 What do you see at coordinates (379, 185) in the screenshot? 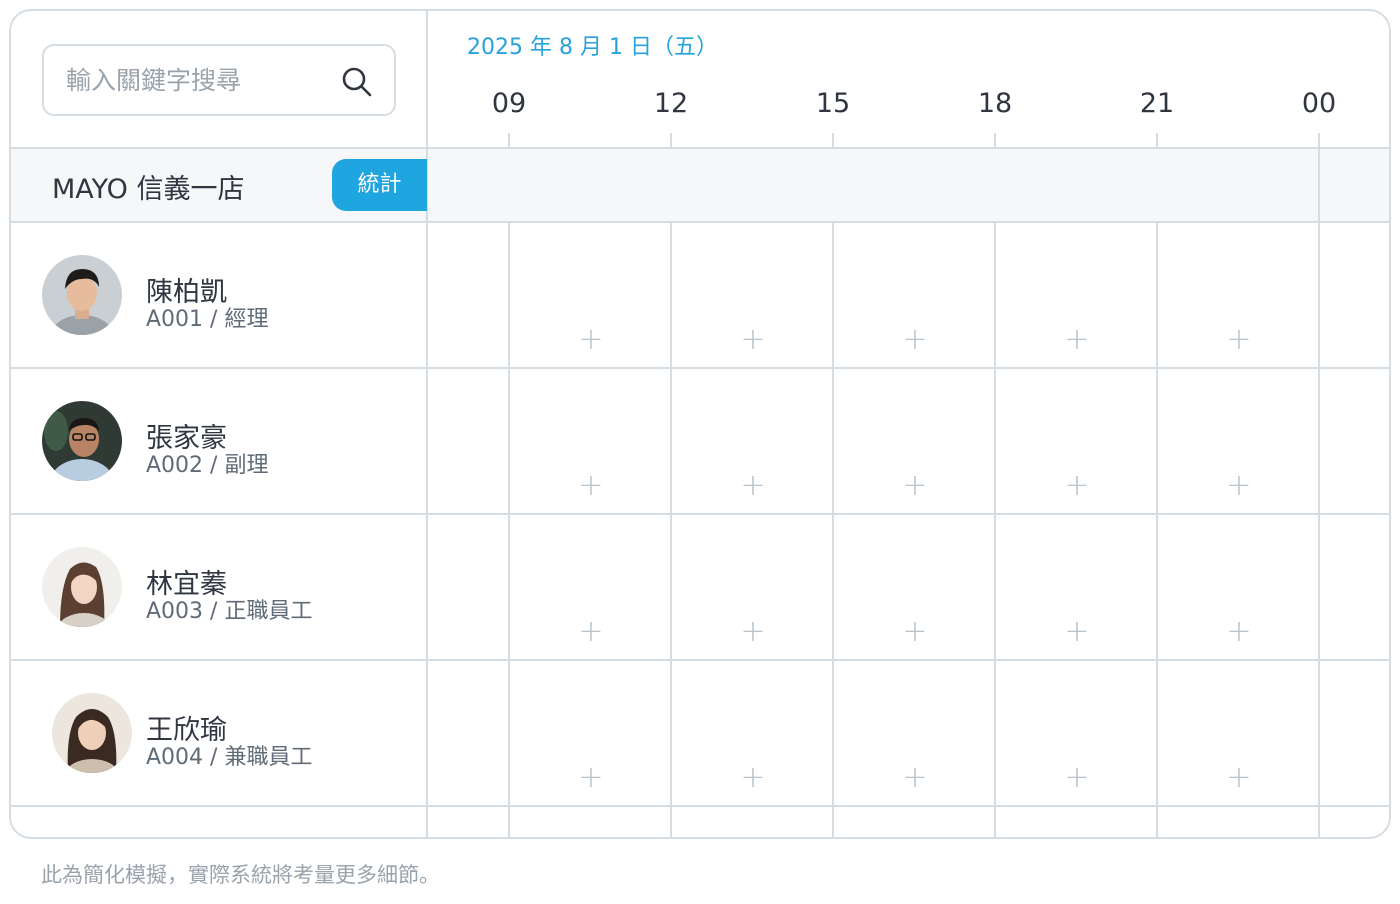
I see `stats-button: 統計` at bounding box center [379, 185].